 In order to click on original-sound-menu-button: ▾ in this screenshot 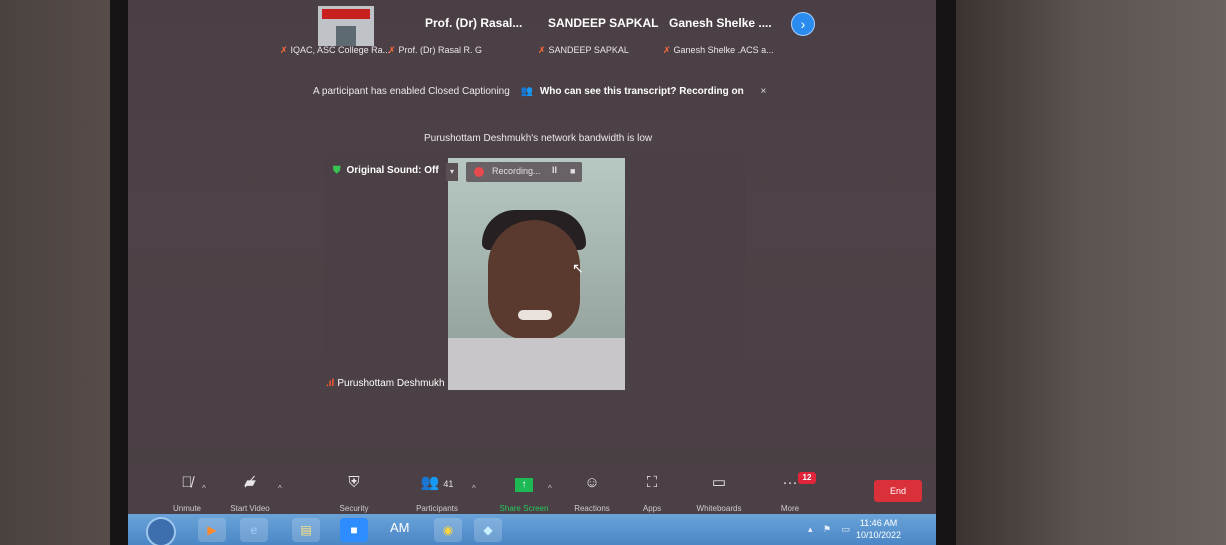, I will do `click(452, 172)`.